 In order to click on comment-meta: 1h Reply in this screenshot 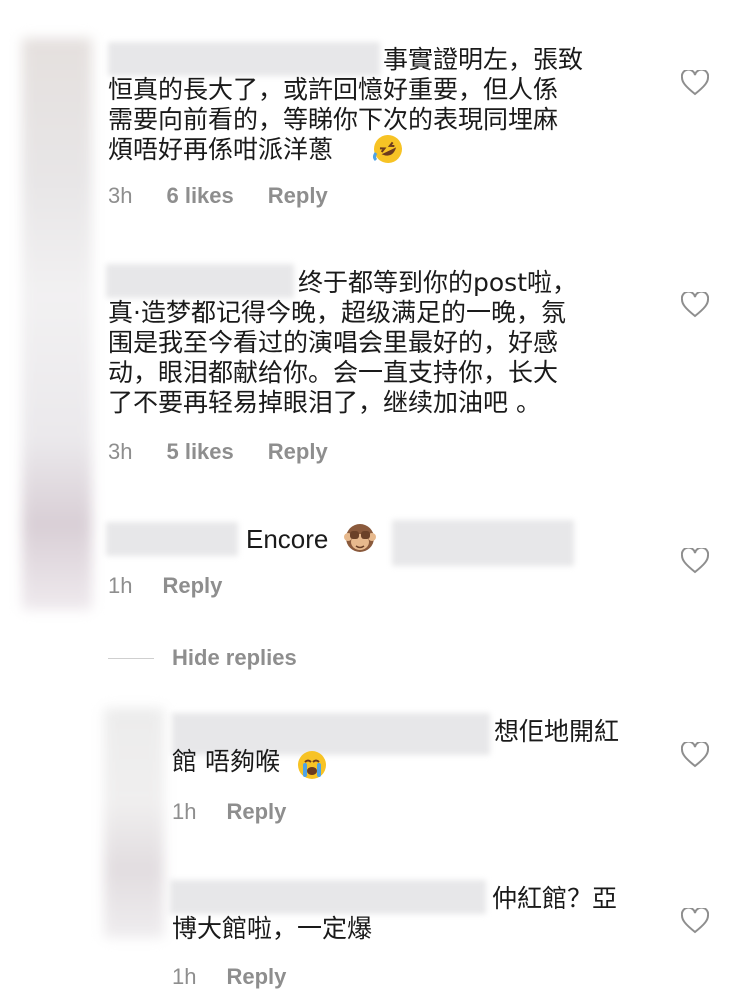, I will do `click(165, 586)`.